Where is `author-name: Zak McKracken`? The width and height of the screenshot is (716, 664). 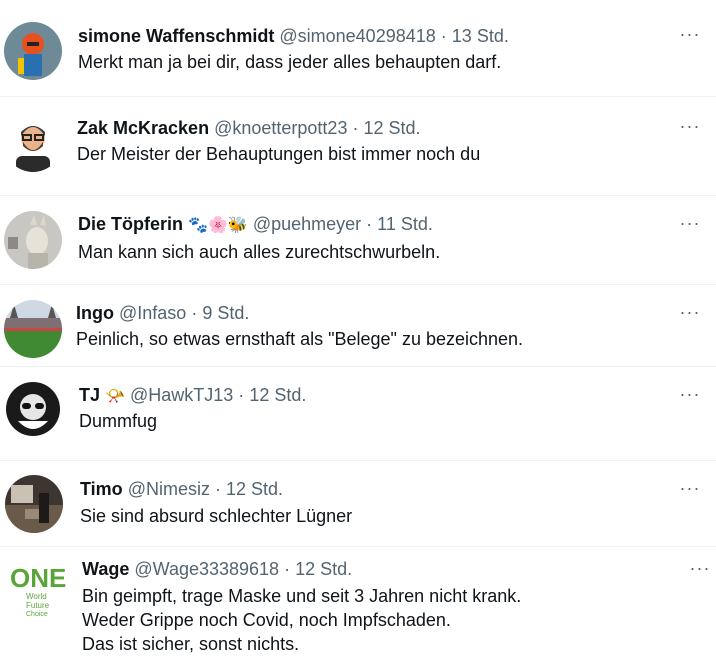
author-name: Zak McKracken is located at coordinates (143, 128).